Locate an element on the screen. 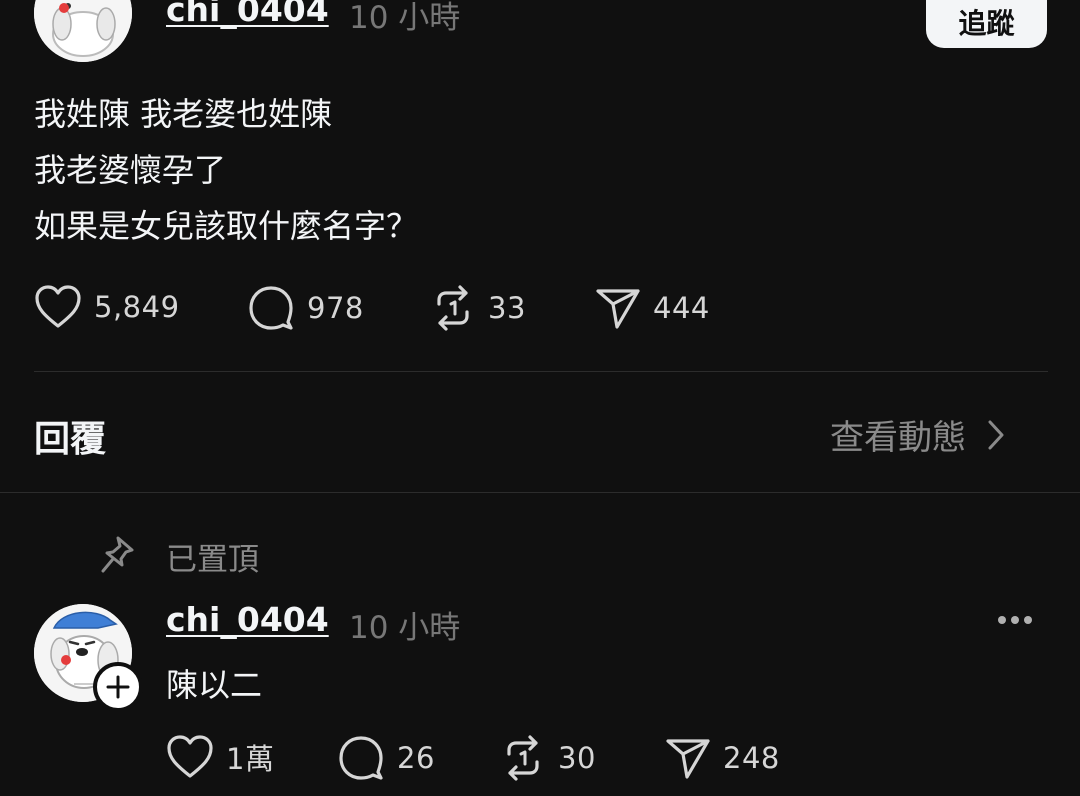 Image resolution: width=1080 pixels, height=796 pixels. reply-share-button: 248 is located at coordinates (722, 758).